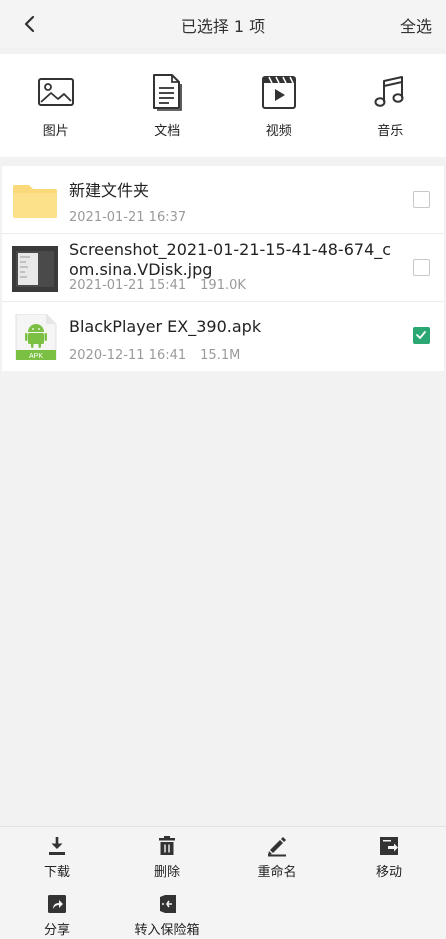 Image resolution: width=446 pixels, height=939 pixels. I want to click on video-icon, so click(278, 92).